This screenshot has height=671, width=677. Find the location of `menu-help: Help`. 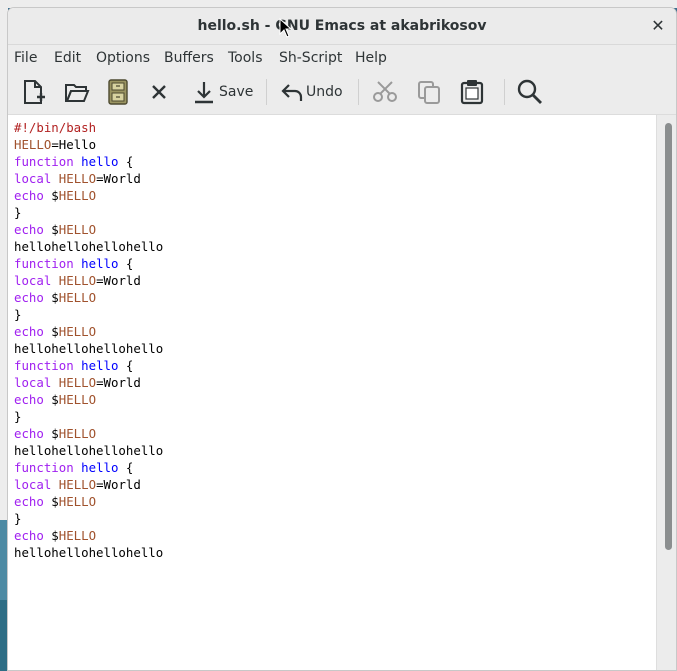

menu-help: Help is located at coordinates (371, 58).